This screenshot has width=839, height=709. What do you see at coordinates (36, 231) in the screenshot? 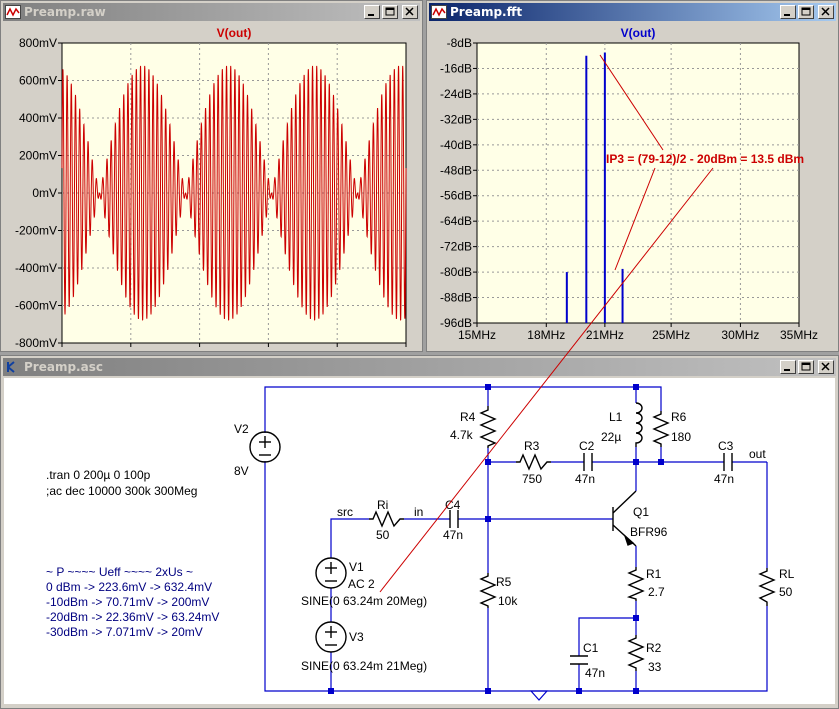
I see `y-tick-label: -200mV` at bounding box center [36, 231].